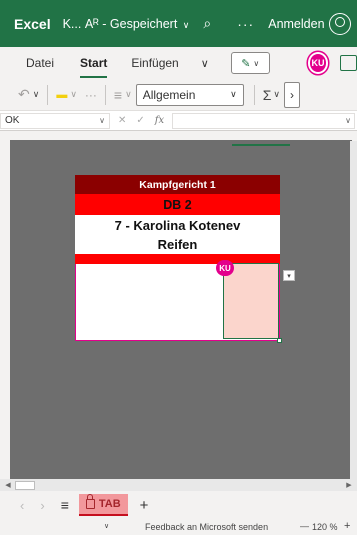  I want to click on number-format-select: Allgemein ∨, so click(189, 94).